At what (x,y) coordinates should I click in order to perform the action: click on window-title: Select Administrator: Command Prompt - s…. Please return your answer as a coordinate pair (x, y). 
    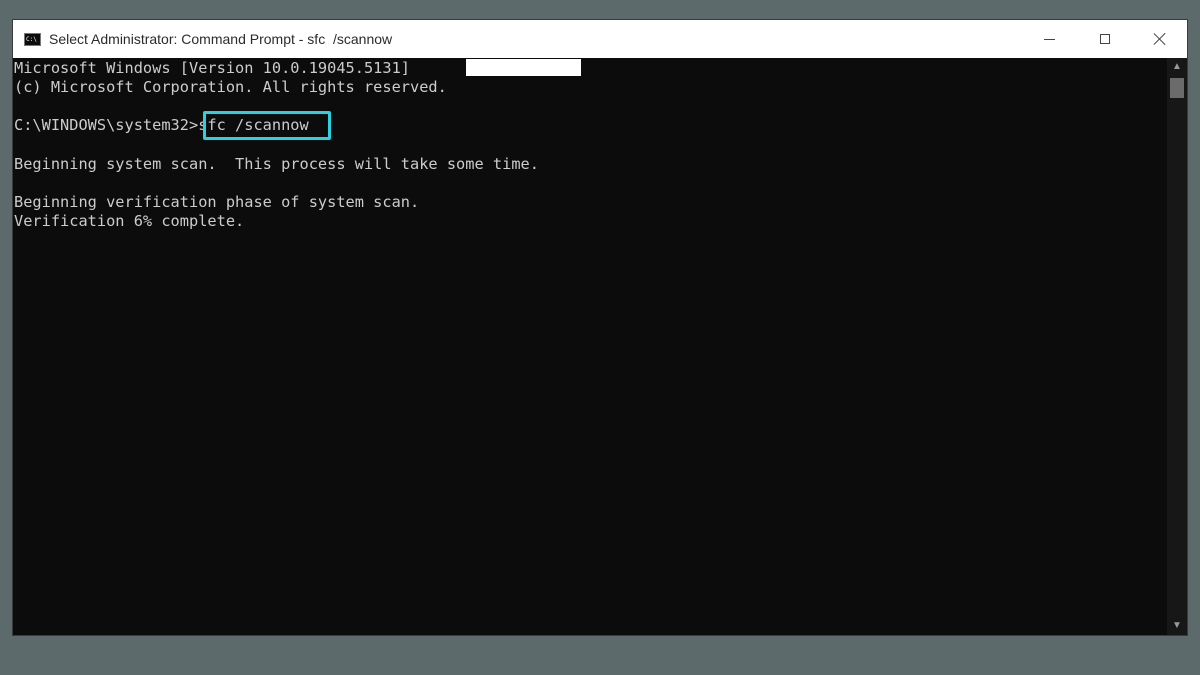
    Looking at the image, I should click on (221, 39).